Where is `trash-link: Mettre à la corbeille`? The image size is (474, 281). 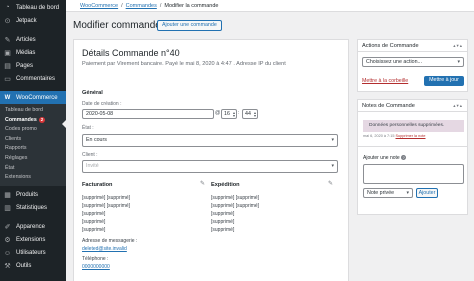
trash-link: Mettre à la corbeille is located at coordinates (385, 81).